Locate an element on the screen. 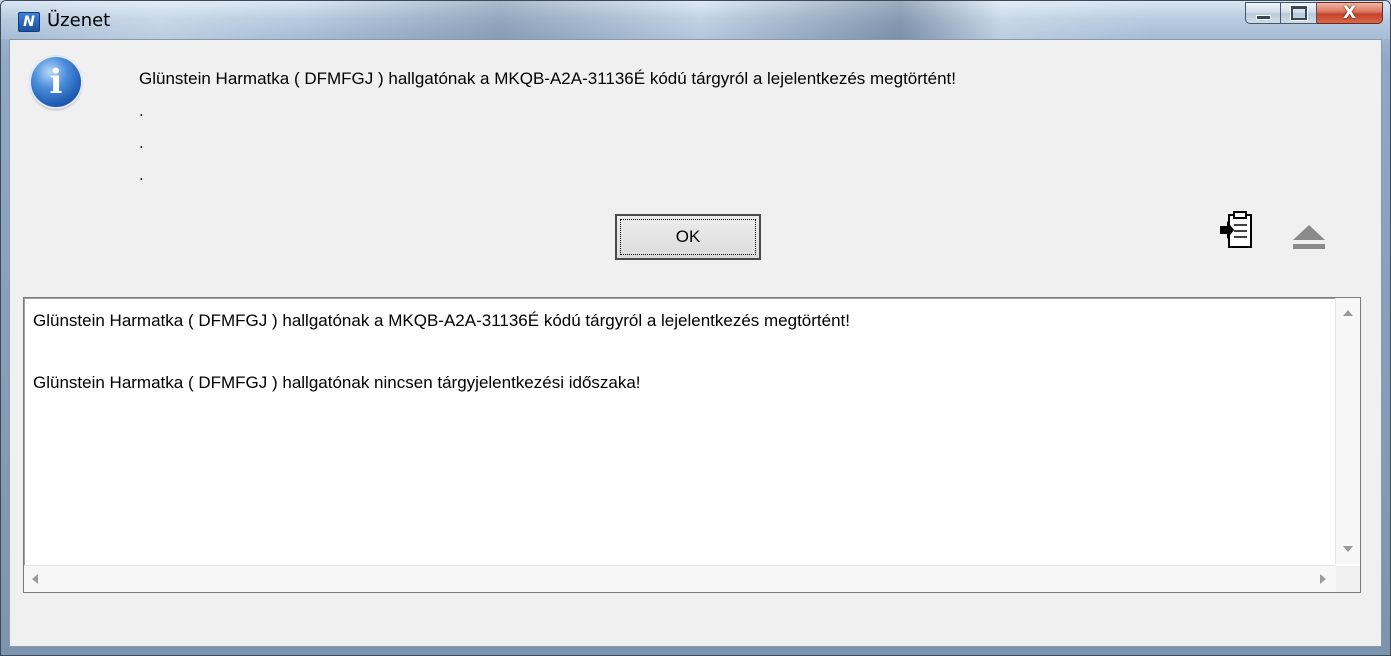  ok-button: OK is located at coordinates (688, 237).